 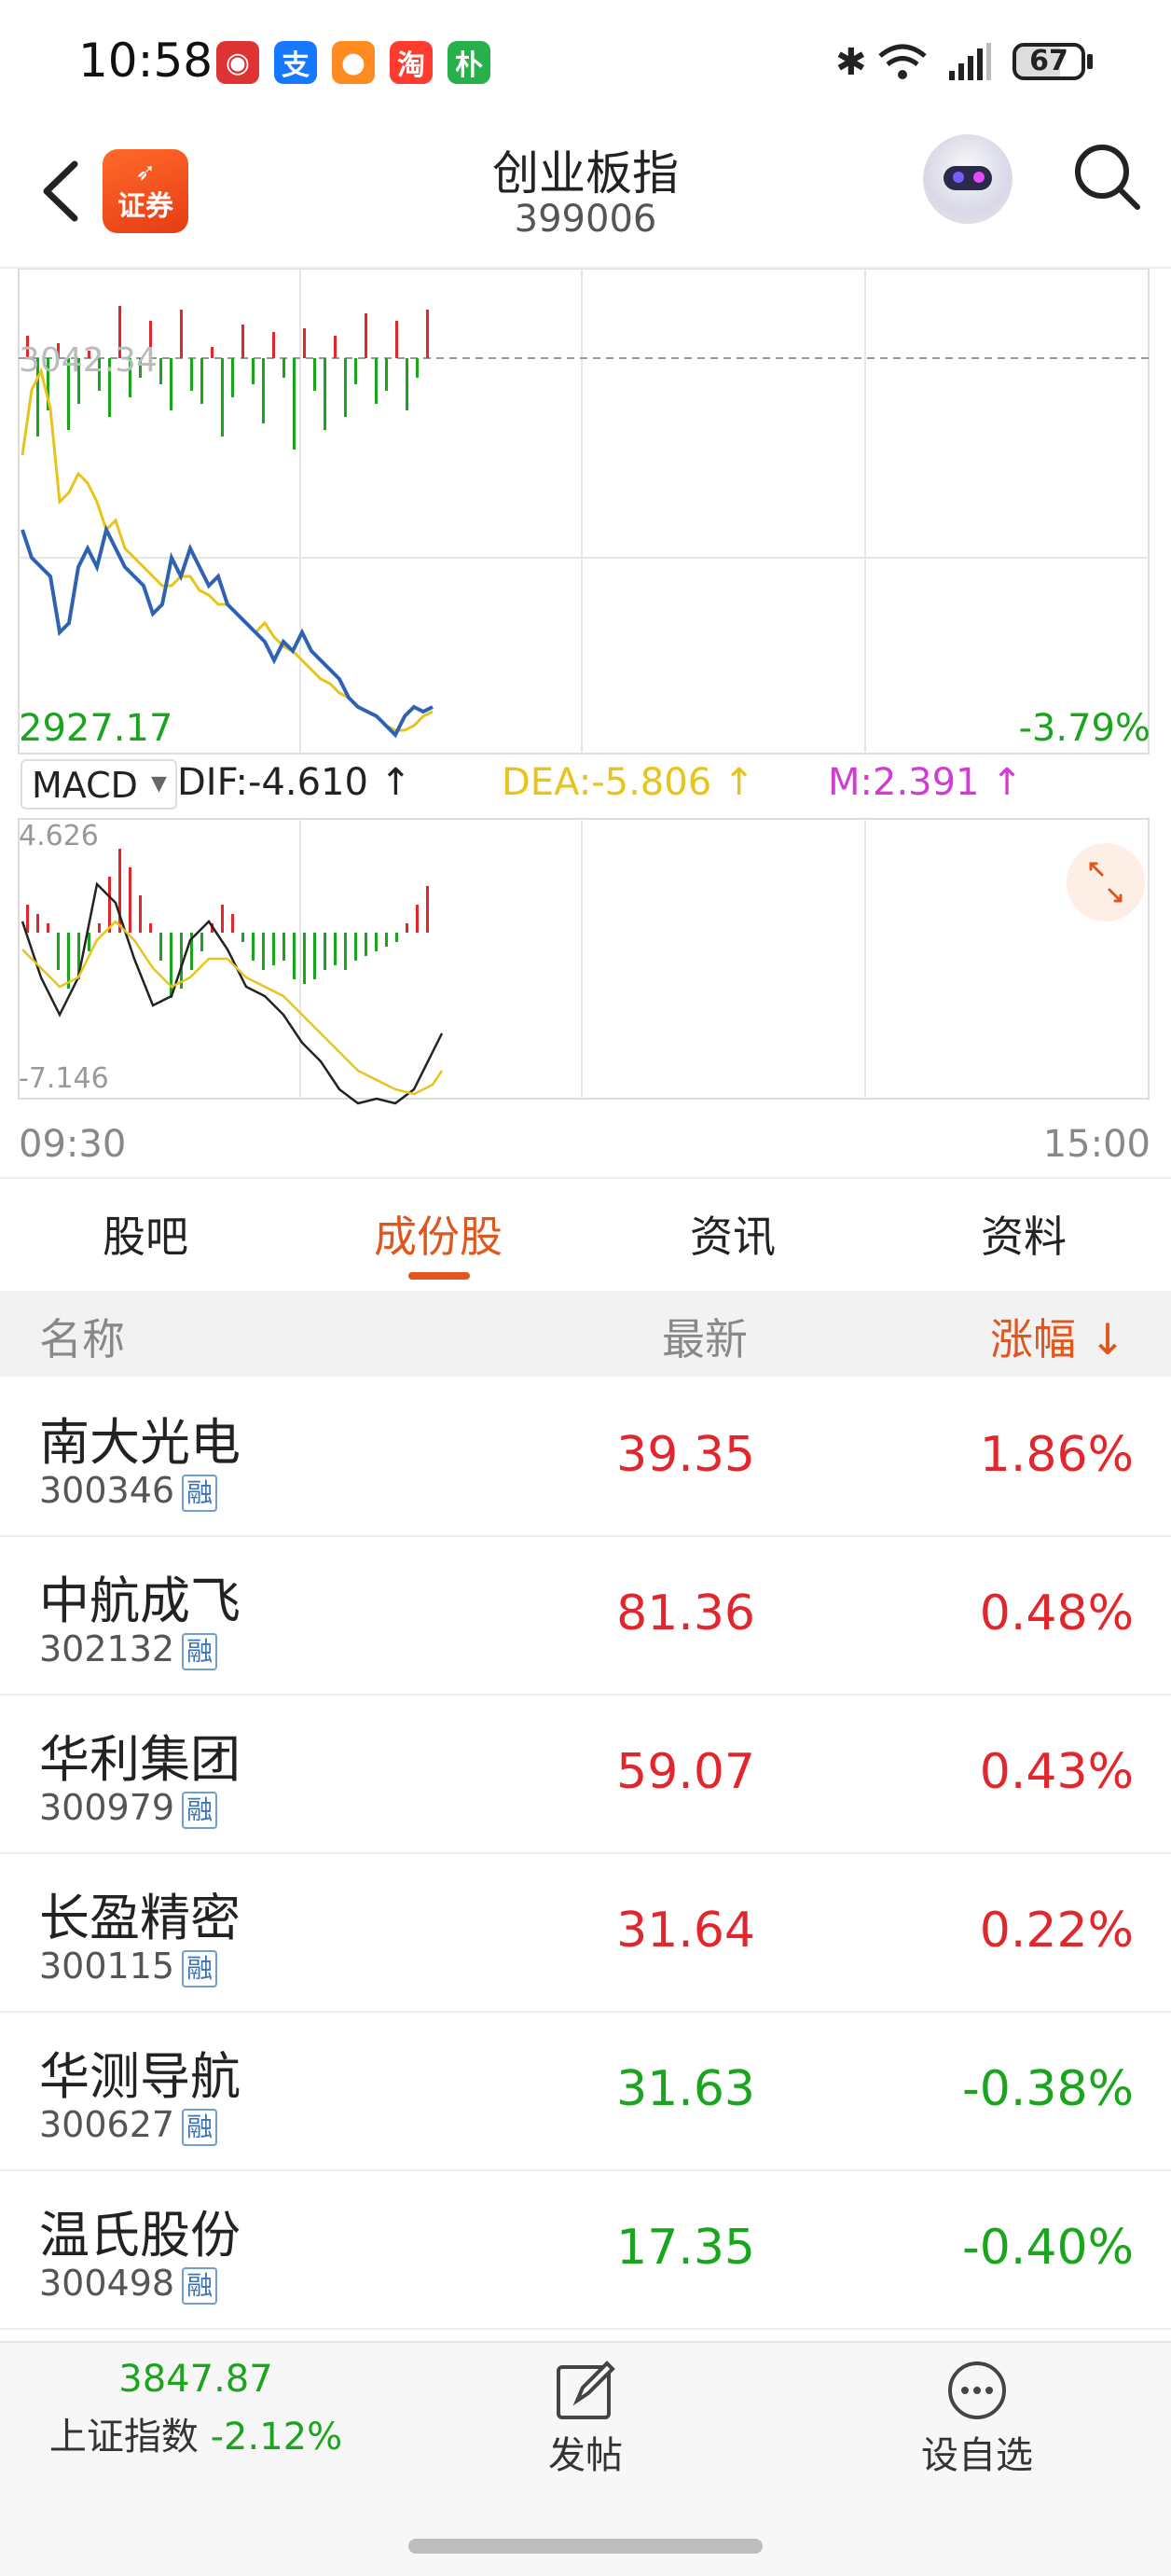 What do you see at coordinates (107, 1490) in the screenshot?
I see `stock-code: 300346` at bounding box center [107, 1490].